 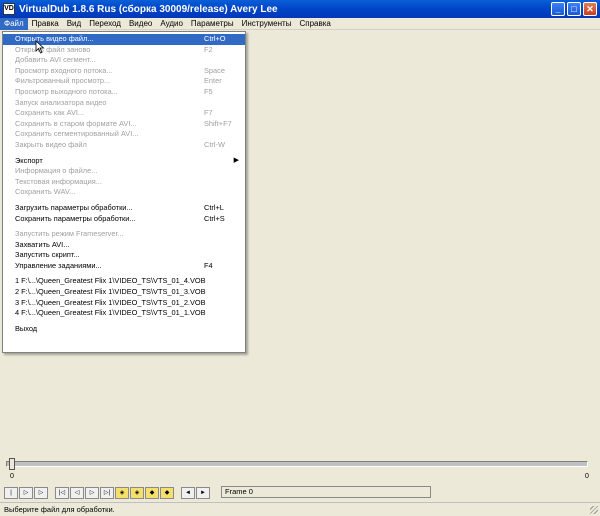 What do you see at coordinates (40, 47) in the screenshot?
I see `mouse-cursor-icon` at bounding box center [40, 47].